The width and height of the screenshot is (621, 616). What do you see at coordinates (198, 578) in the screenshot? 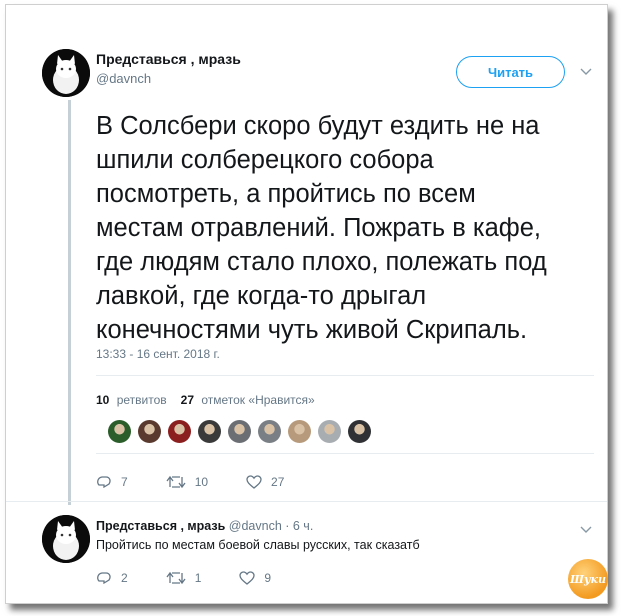
I see `retweet-count: 1` at bounding box center [198, 578].